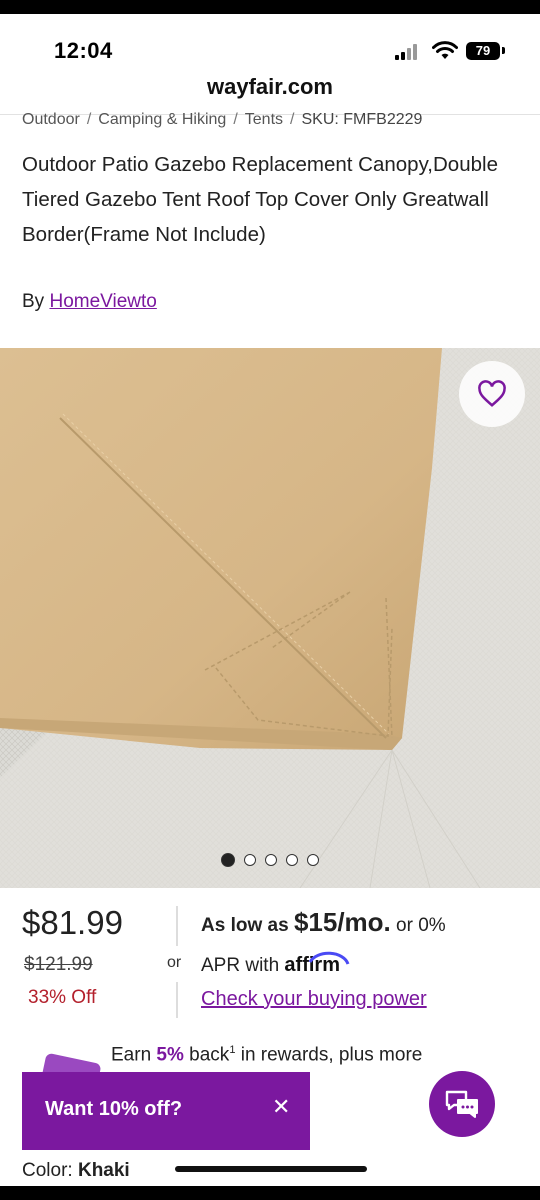 Image resolution: width=540 pixels, height=1200 pixels. Describe the element at coordinates (83, 50) in the screenshot. I see `status-time: 12:04` at that location.